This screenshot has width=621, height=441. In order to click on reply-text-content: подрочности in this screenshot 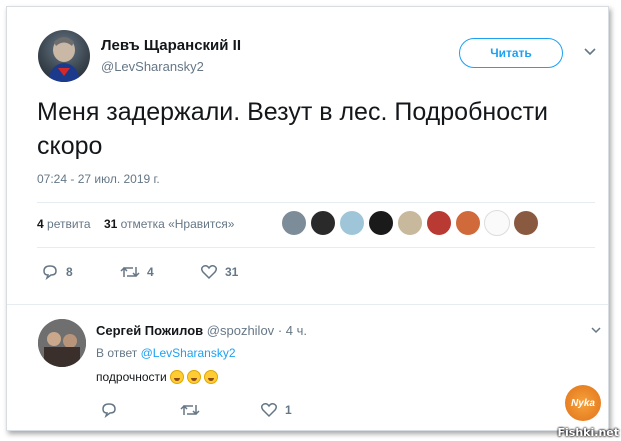, I will do `click(131, 377)`.